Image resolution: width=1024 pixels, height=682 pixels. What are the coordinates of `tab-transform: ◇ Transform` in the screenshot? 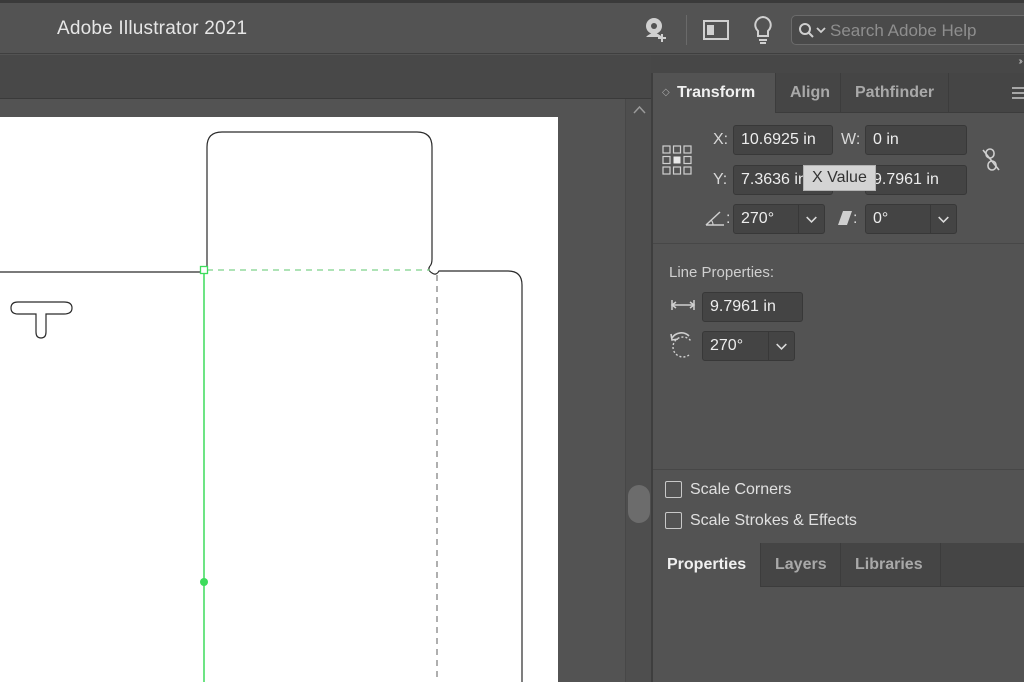 It's located at (714, 93).